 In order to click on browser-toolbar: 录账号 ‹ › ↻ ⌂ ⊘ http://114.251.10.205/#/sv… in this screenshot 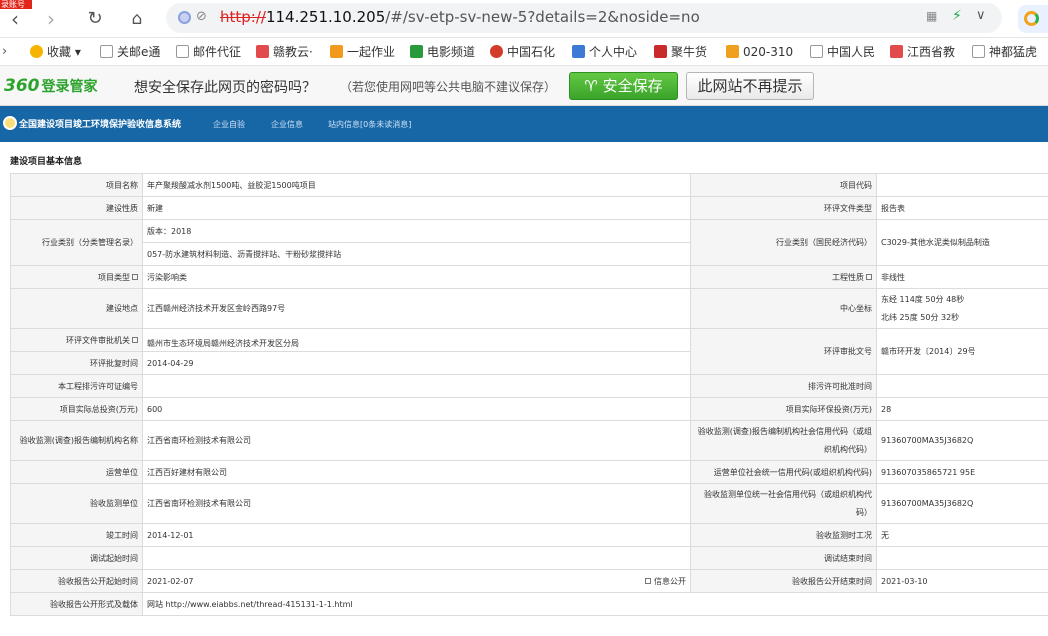, I will do `click(524, 19)`.